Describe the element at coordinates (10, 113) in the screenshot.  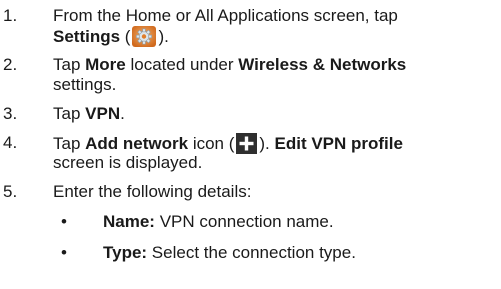
I see `step-number: 3.` at that location.